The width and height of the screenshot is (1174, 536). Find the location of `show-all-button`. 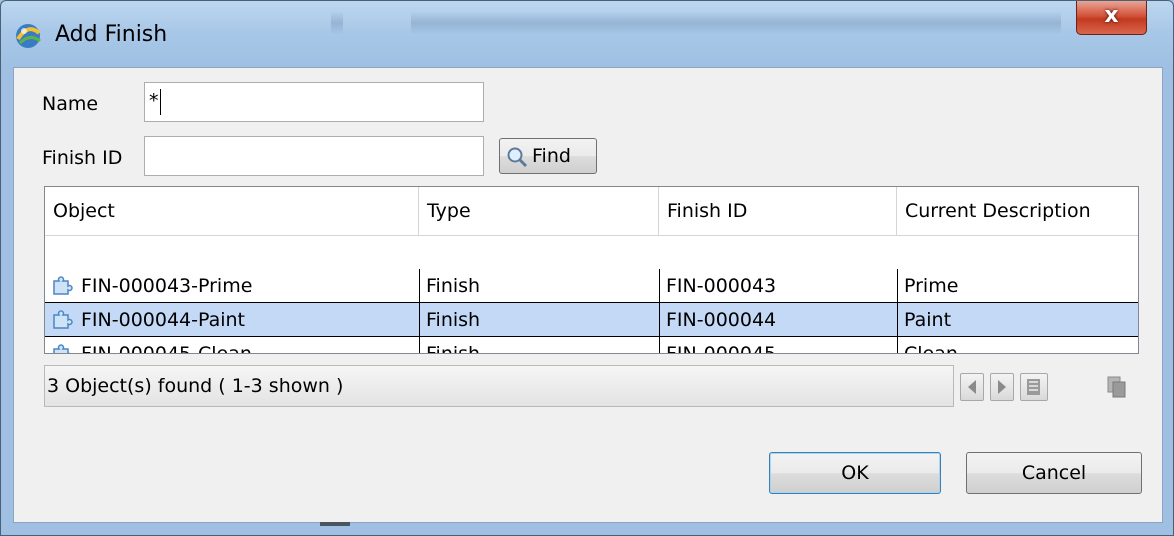

show-all-button is located at coordinates (1034, 387).